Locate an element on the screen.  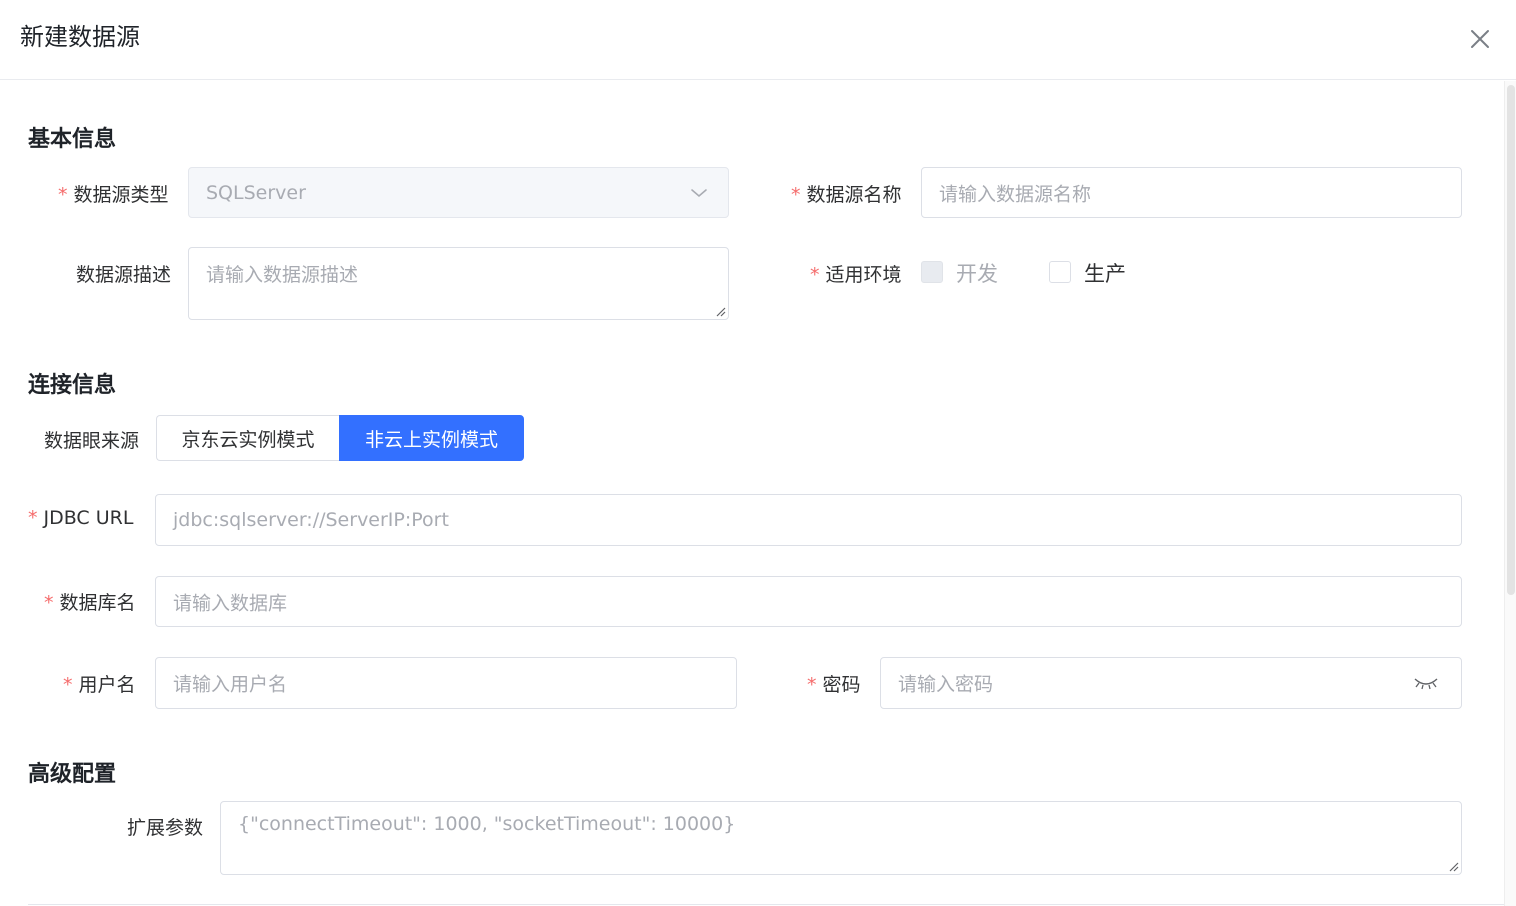
password-placeholder: 请输入密码 is located at coordinates (946, 684).